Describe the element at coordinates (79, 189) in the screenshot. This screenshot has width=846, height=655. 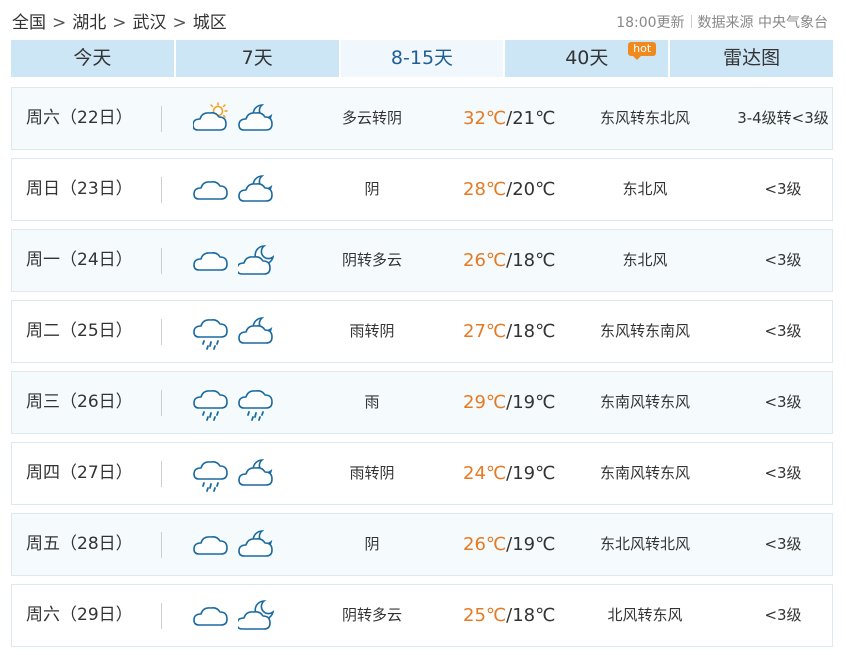
I see `forecast-day: 周日（23日）` at that location.